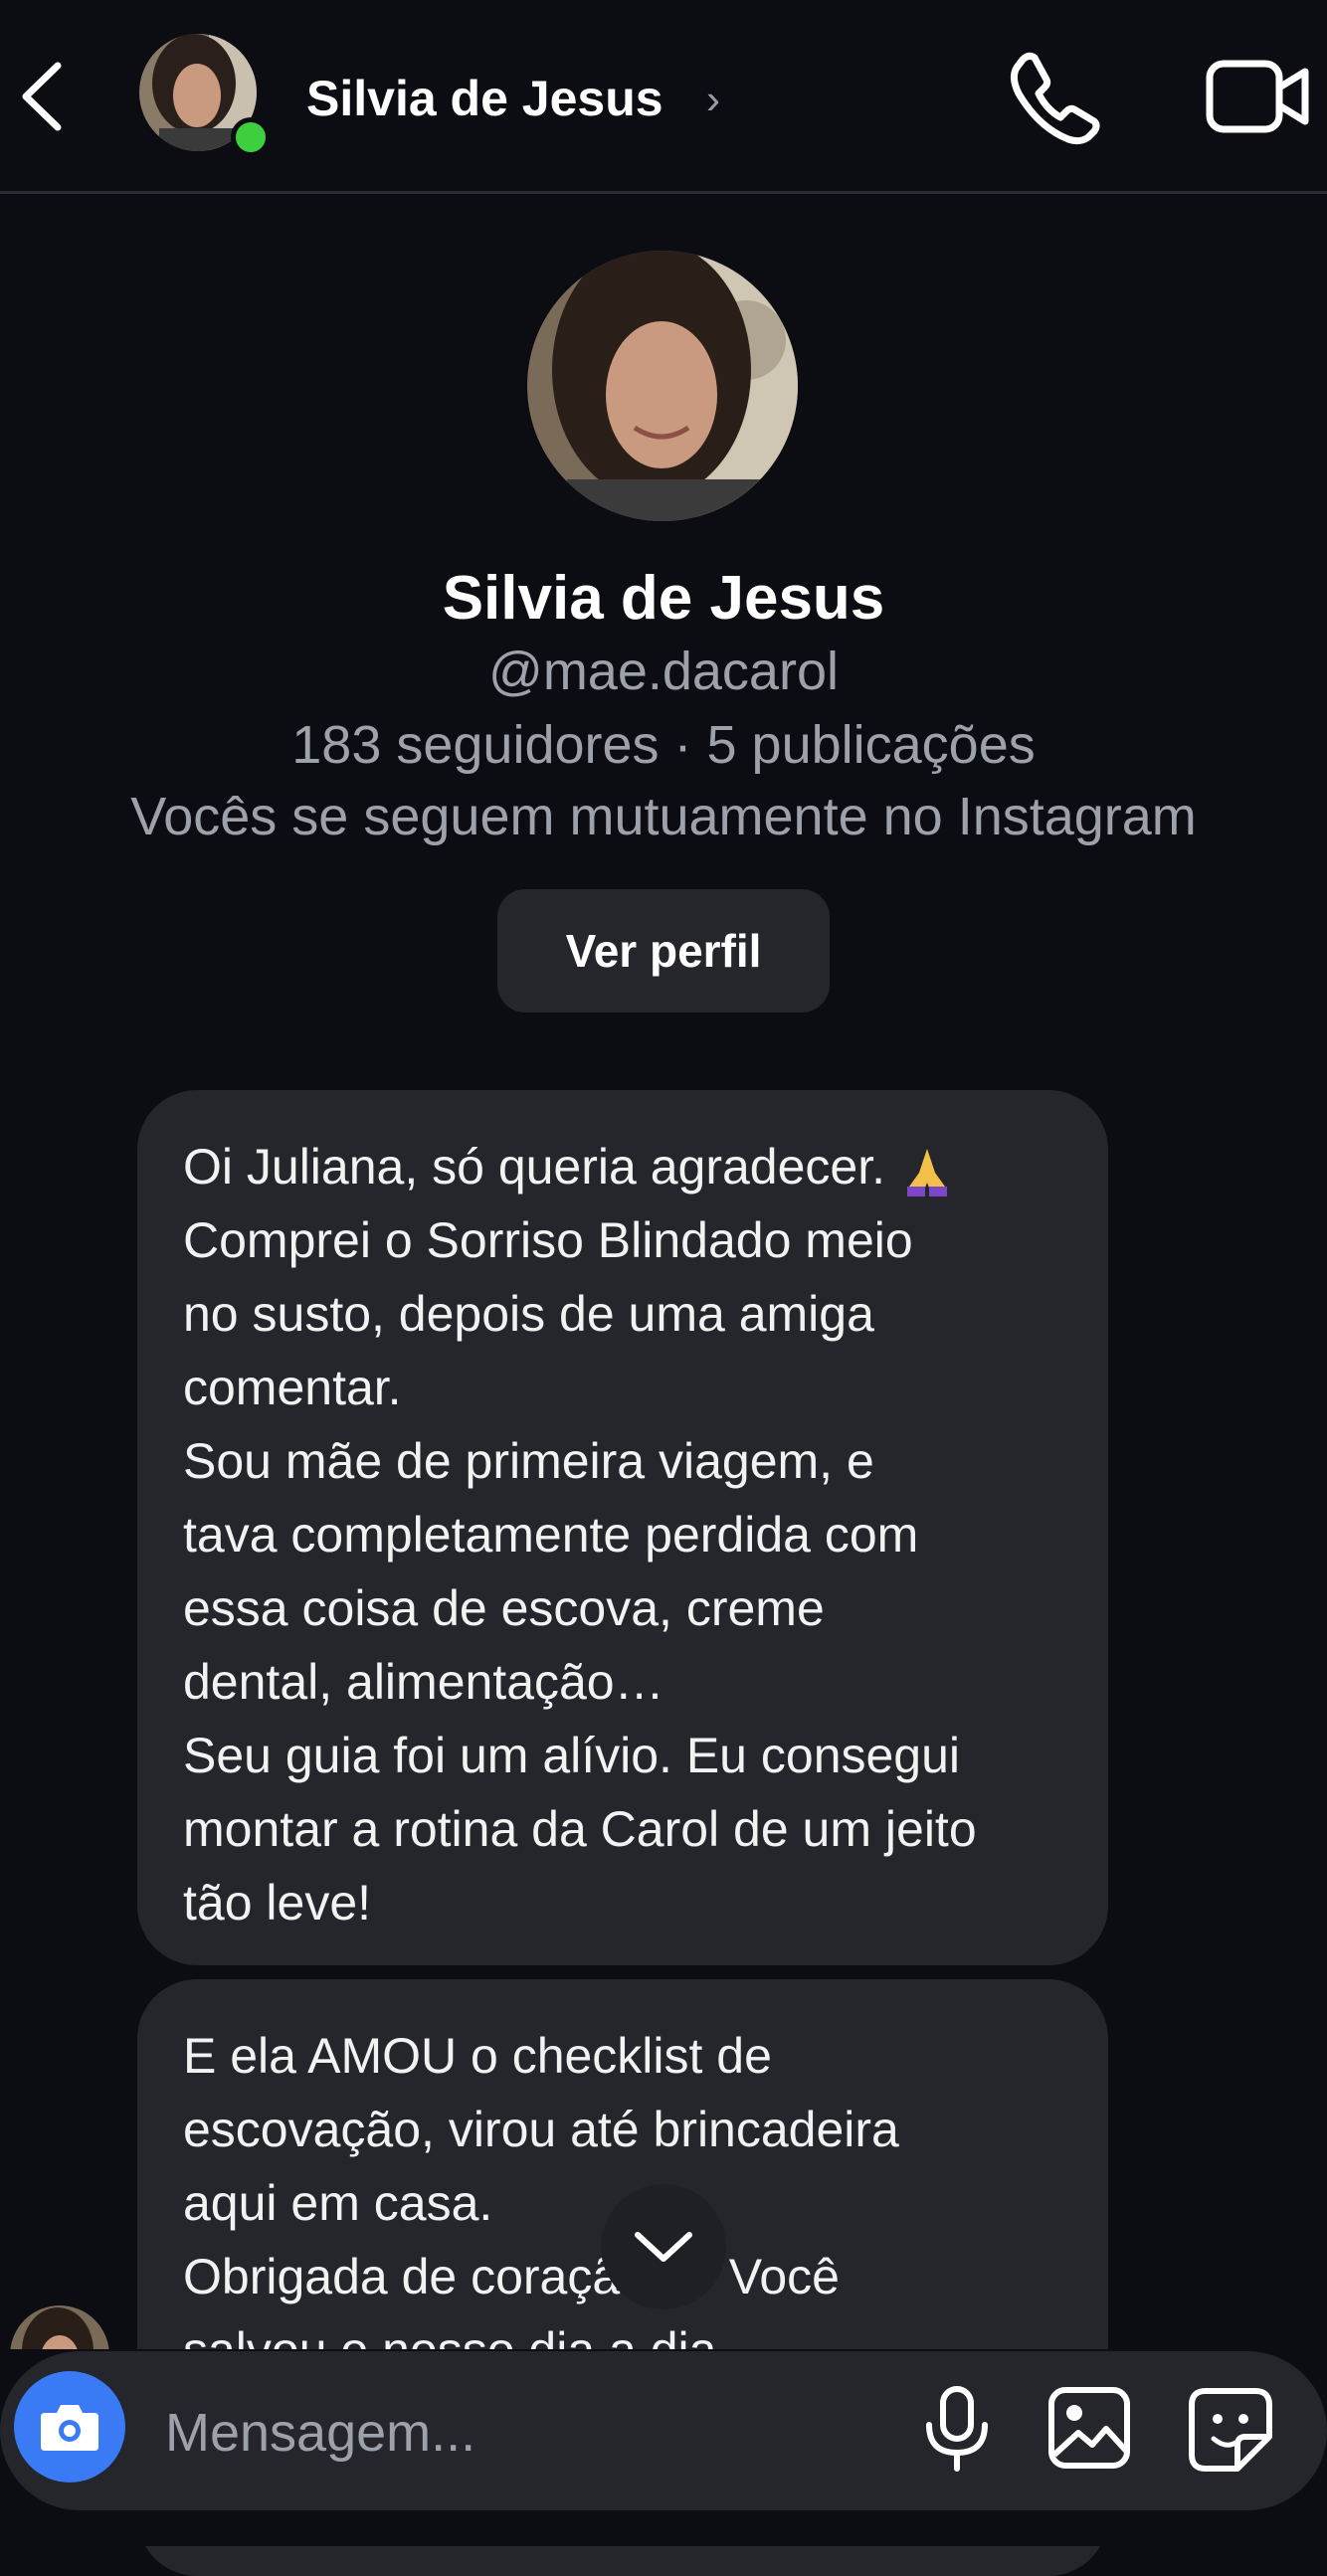 The width and height of the screenshot is (1327, 2576). I want to click on mutual-follow-note: Vocês se seguem mutuamente no Instagram, so click(663, 816).